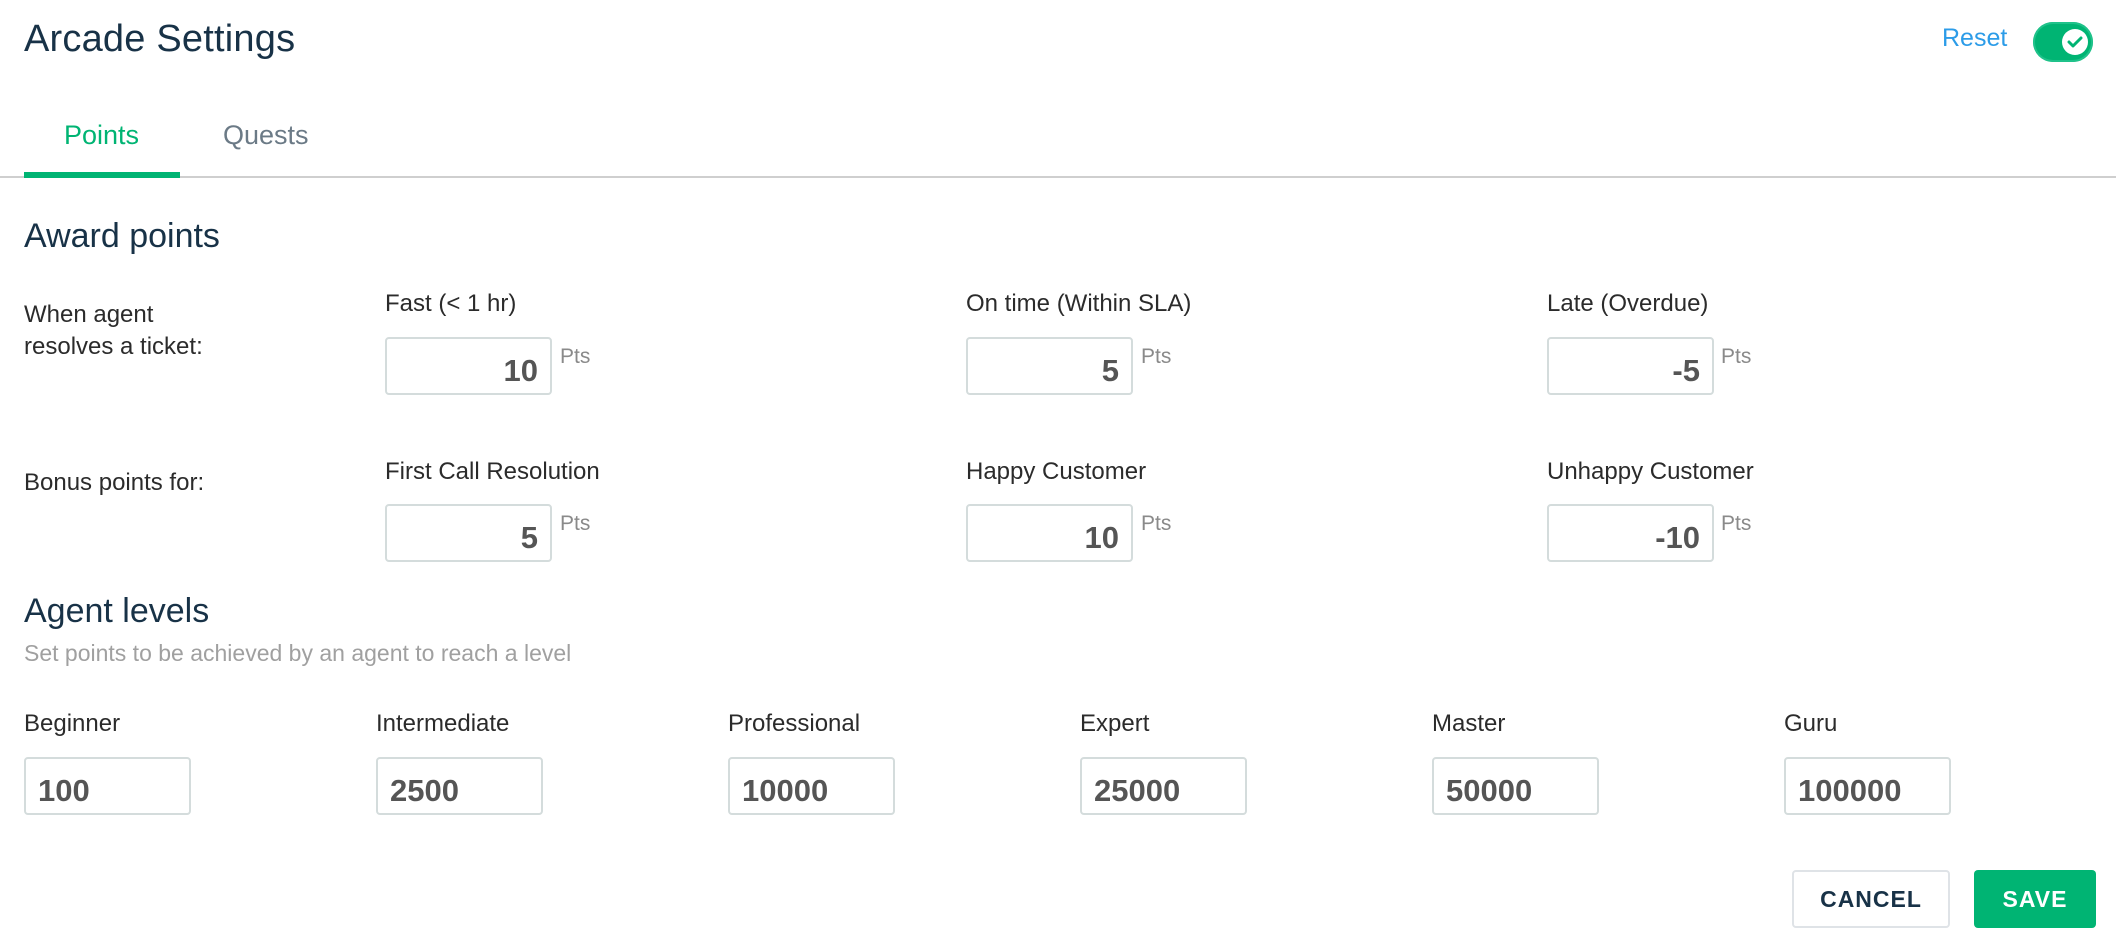 The image size is (2116, 952). What do you see at coordinates (1058, 177) in the screenshot?
I see `tab-bar-divider` at bounding box center [1058, 177].